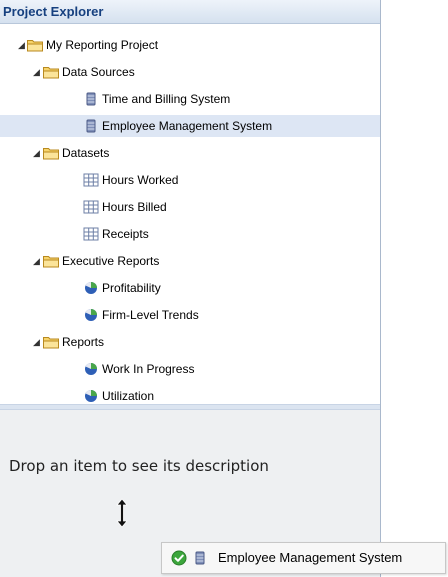  I want to click on drop-zone-hint: Drop an item to see its description, so click(139, 466).